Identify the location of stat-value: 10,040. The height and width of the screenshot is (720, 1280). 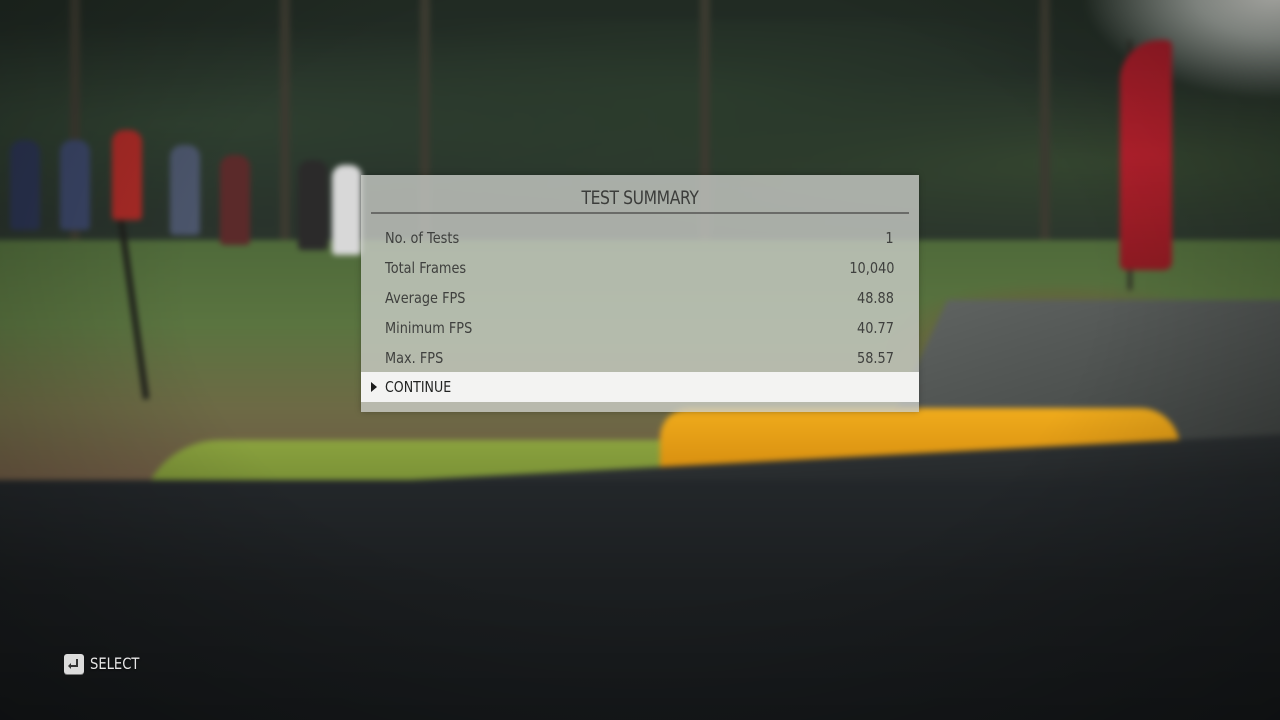
(871, 268).